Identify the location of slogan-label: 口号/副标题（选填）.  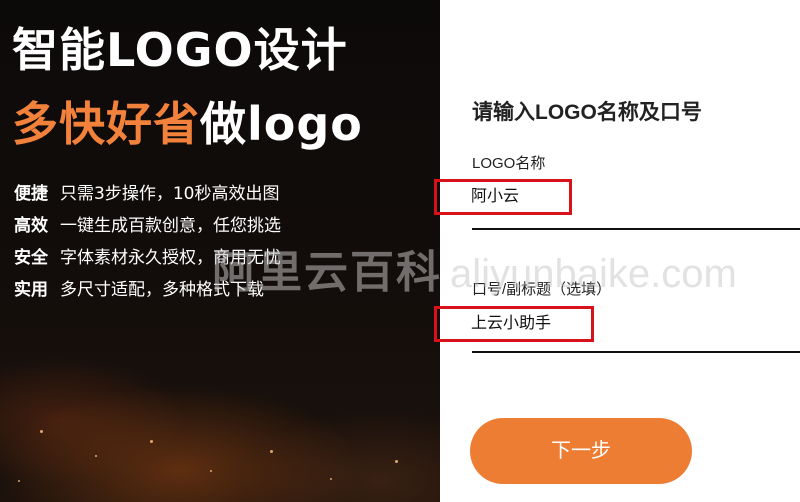
(542, 289).